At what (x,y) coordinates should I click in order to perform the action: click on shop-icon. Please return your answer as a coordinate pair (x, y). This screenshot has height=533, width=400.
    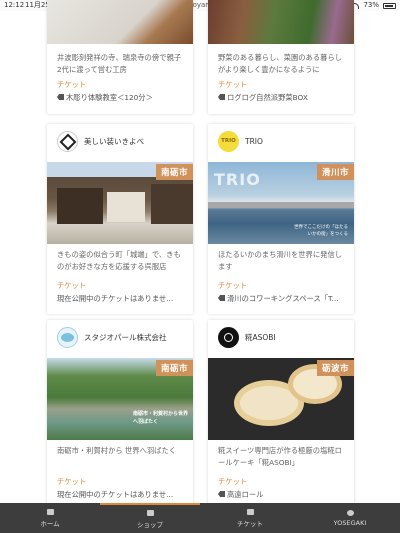
    Looking at the image, I should click on (150, 512).